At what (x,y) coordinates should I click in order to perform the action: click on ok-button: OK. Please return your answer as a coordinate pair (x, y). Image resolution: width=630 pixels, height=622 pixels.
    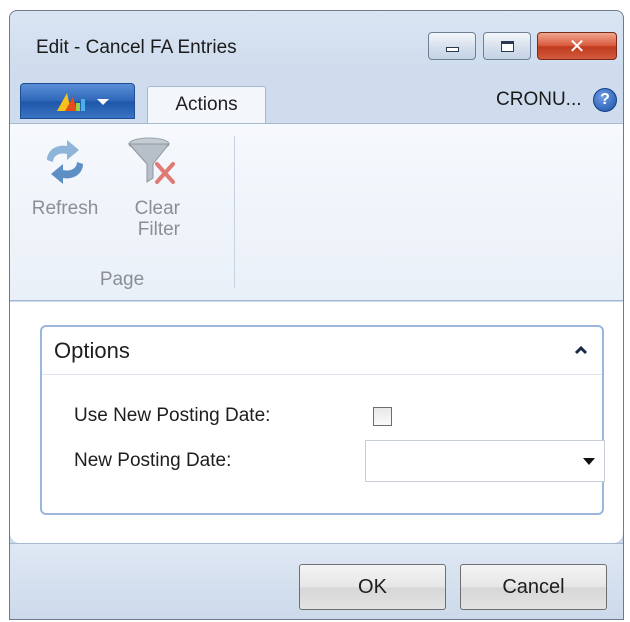
    Looking at the image, I should click on (372, 587).